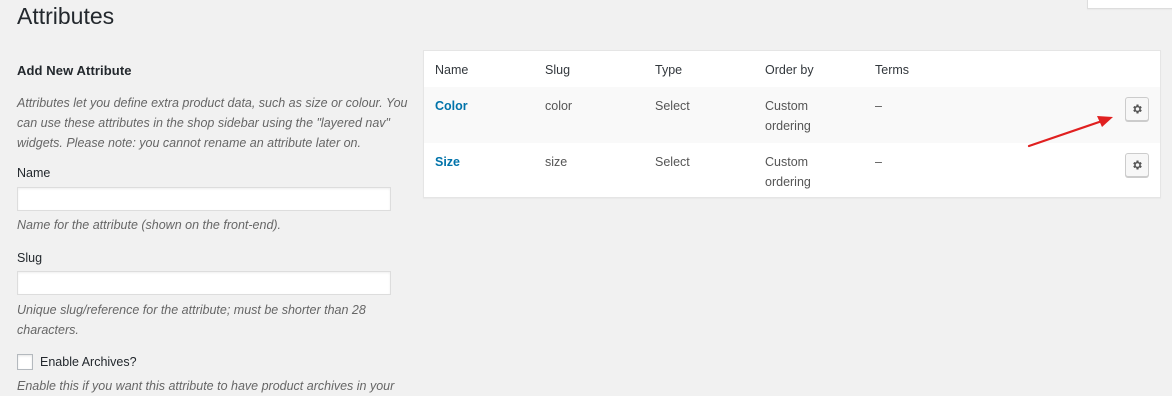  Describe the element at coordinates (66, 16) in the screenshot. I see `page-title: Attributes` at that location.